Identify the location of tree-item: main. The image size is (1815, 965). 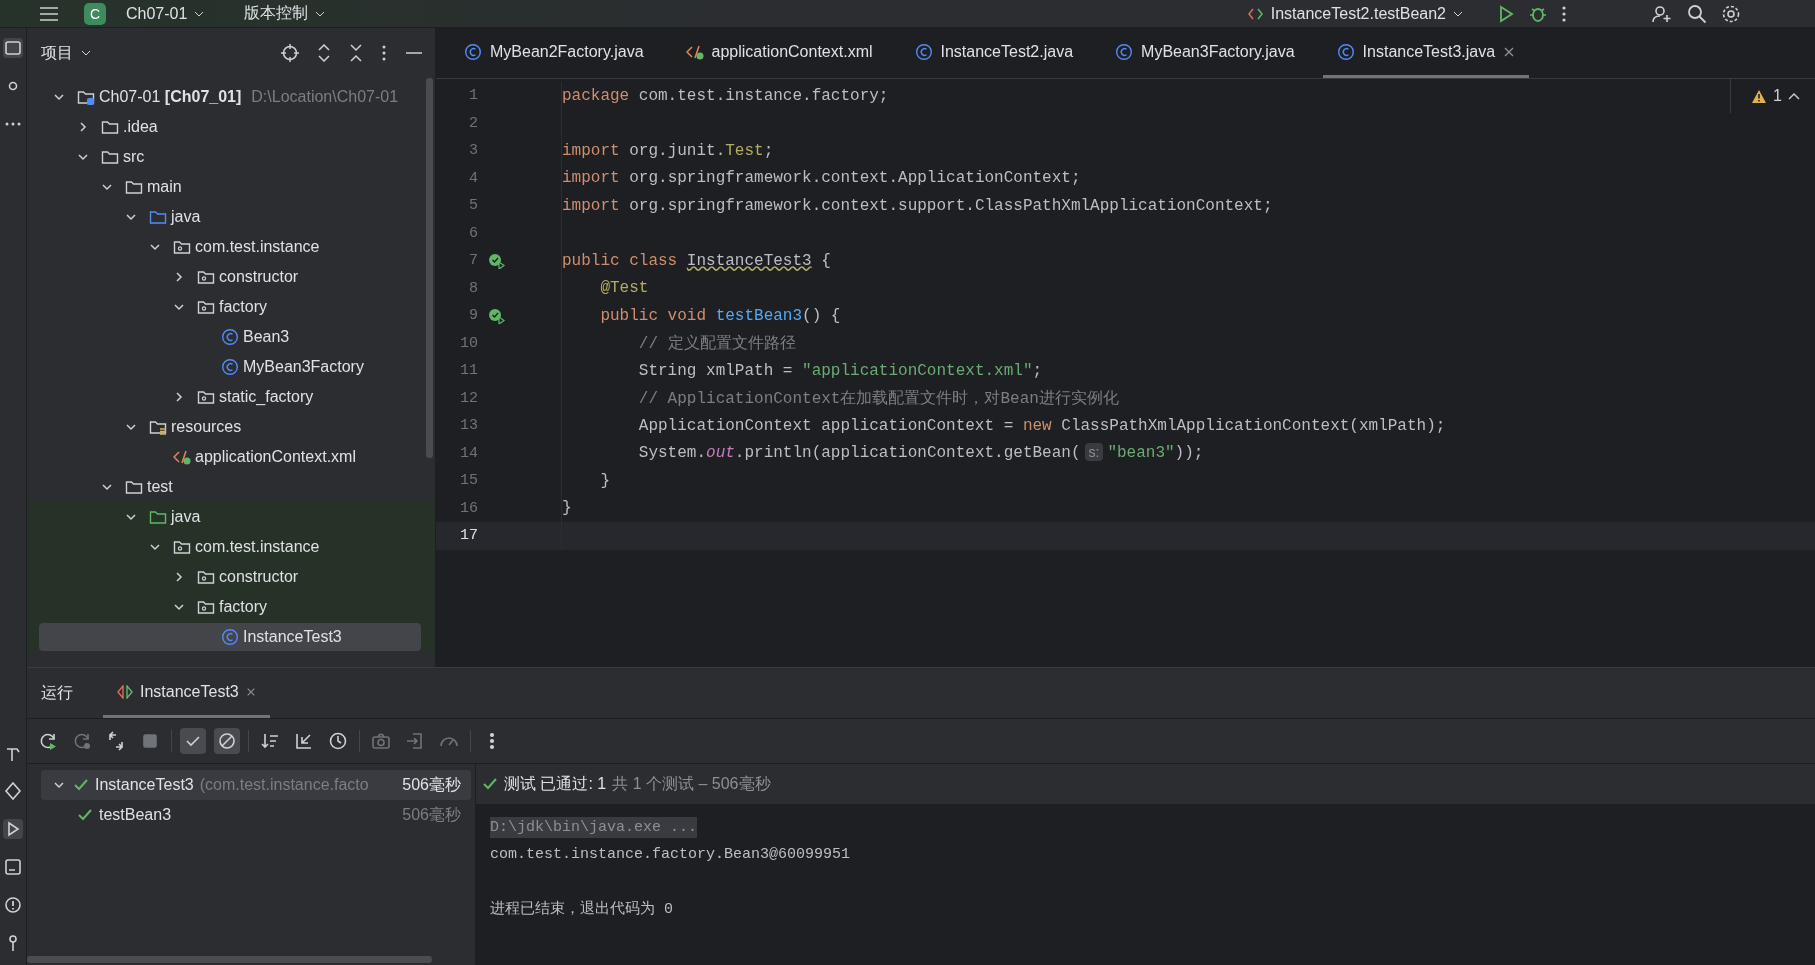
(230, 187).